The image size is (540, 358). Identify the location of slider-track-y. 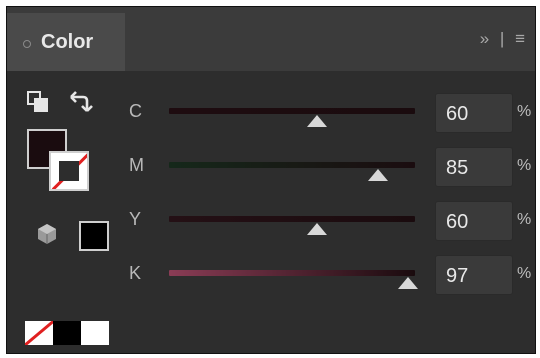
(292, 219).